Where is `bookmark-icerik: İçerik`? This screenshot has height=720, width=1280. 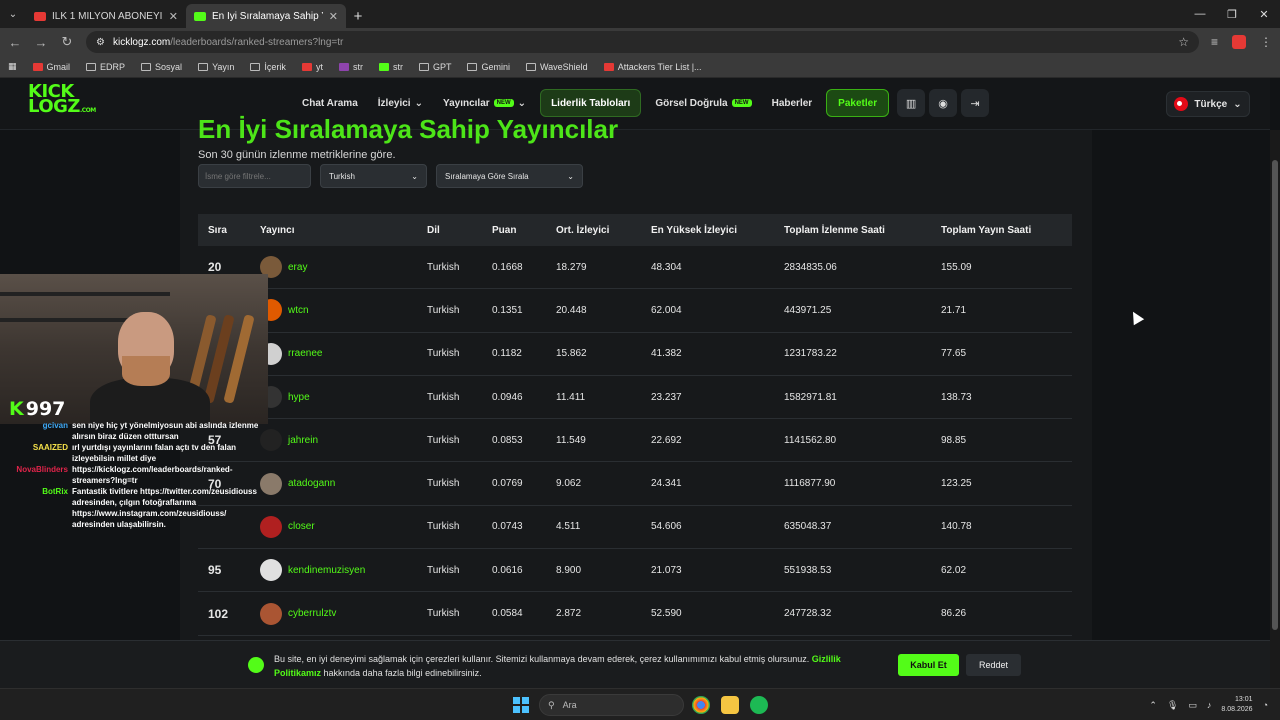
bookmark-icerik: İçerik is located at coordinates (268, 67).